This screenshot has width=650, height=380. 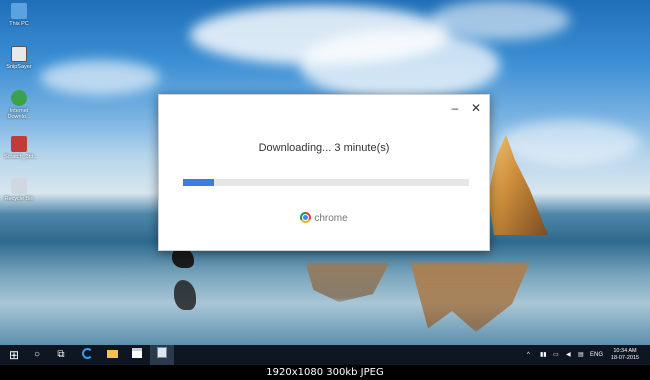 What do you see at coordinates (19, 98) in the screenshot?
I see `globe-icon` at bounding box center [19, 98].